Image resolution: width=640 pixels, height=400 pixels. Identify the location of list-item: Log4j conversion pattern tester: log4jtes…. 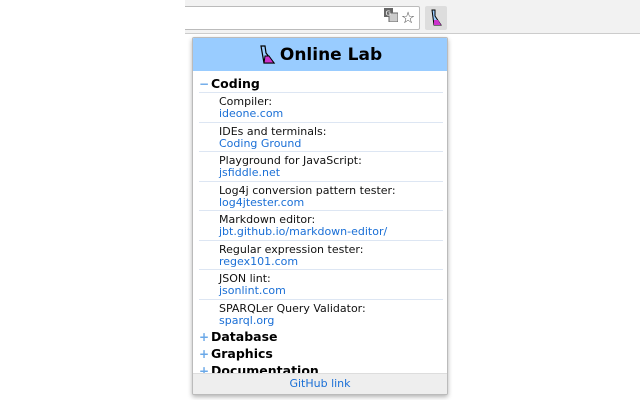
(321, 195).